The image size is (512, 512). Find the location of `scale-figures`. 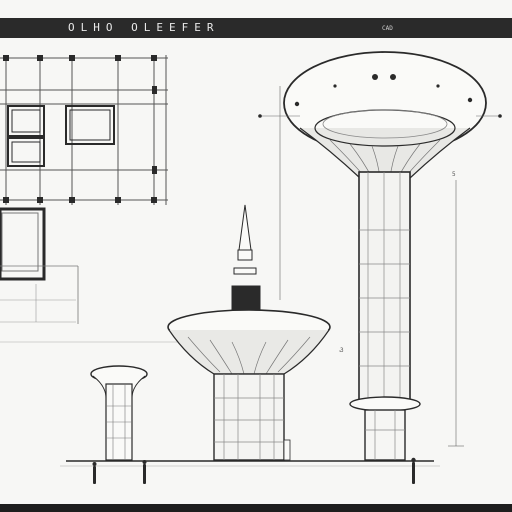

scale-figures is located at coordinates (254, 470).